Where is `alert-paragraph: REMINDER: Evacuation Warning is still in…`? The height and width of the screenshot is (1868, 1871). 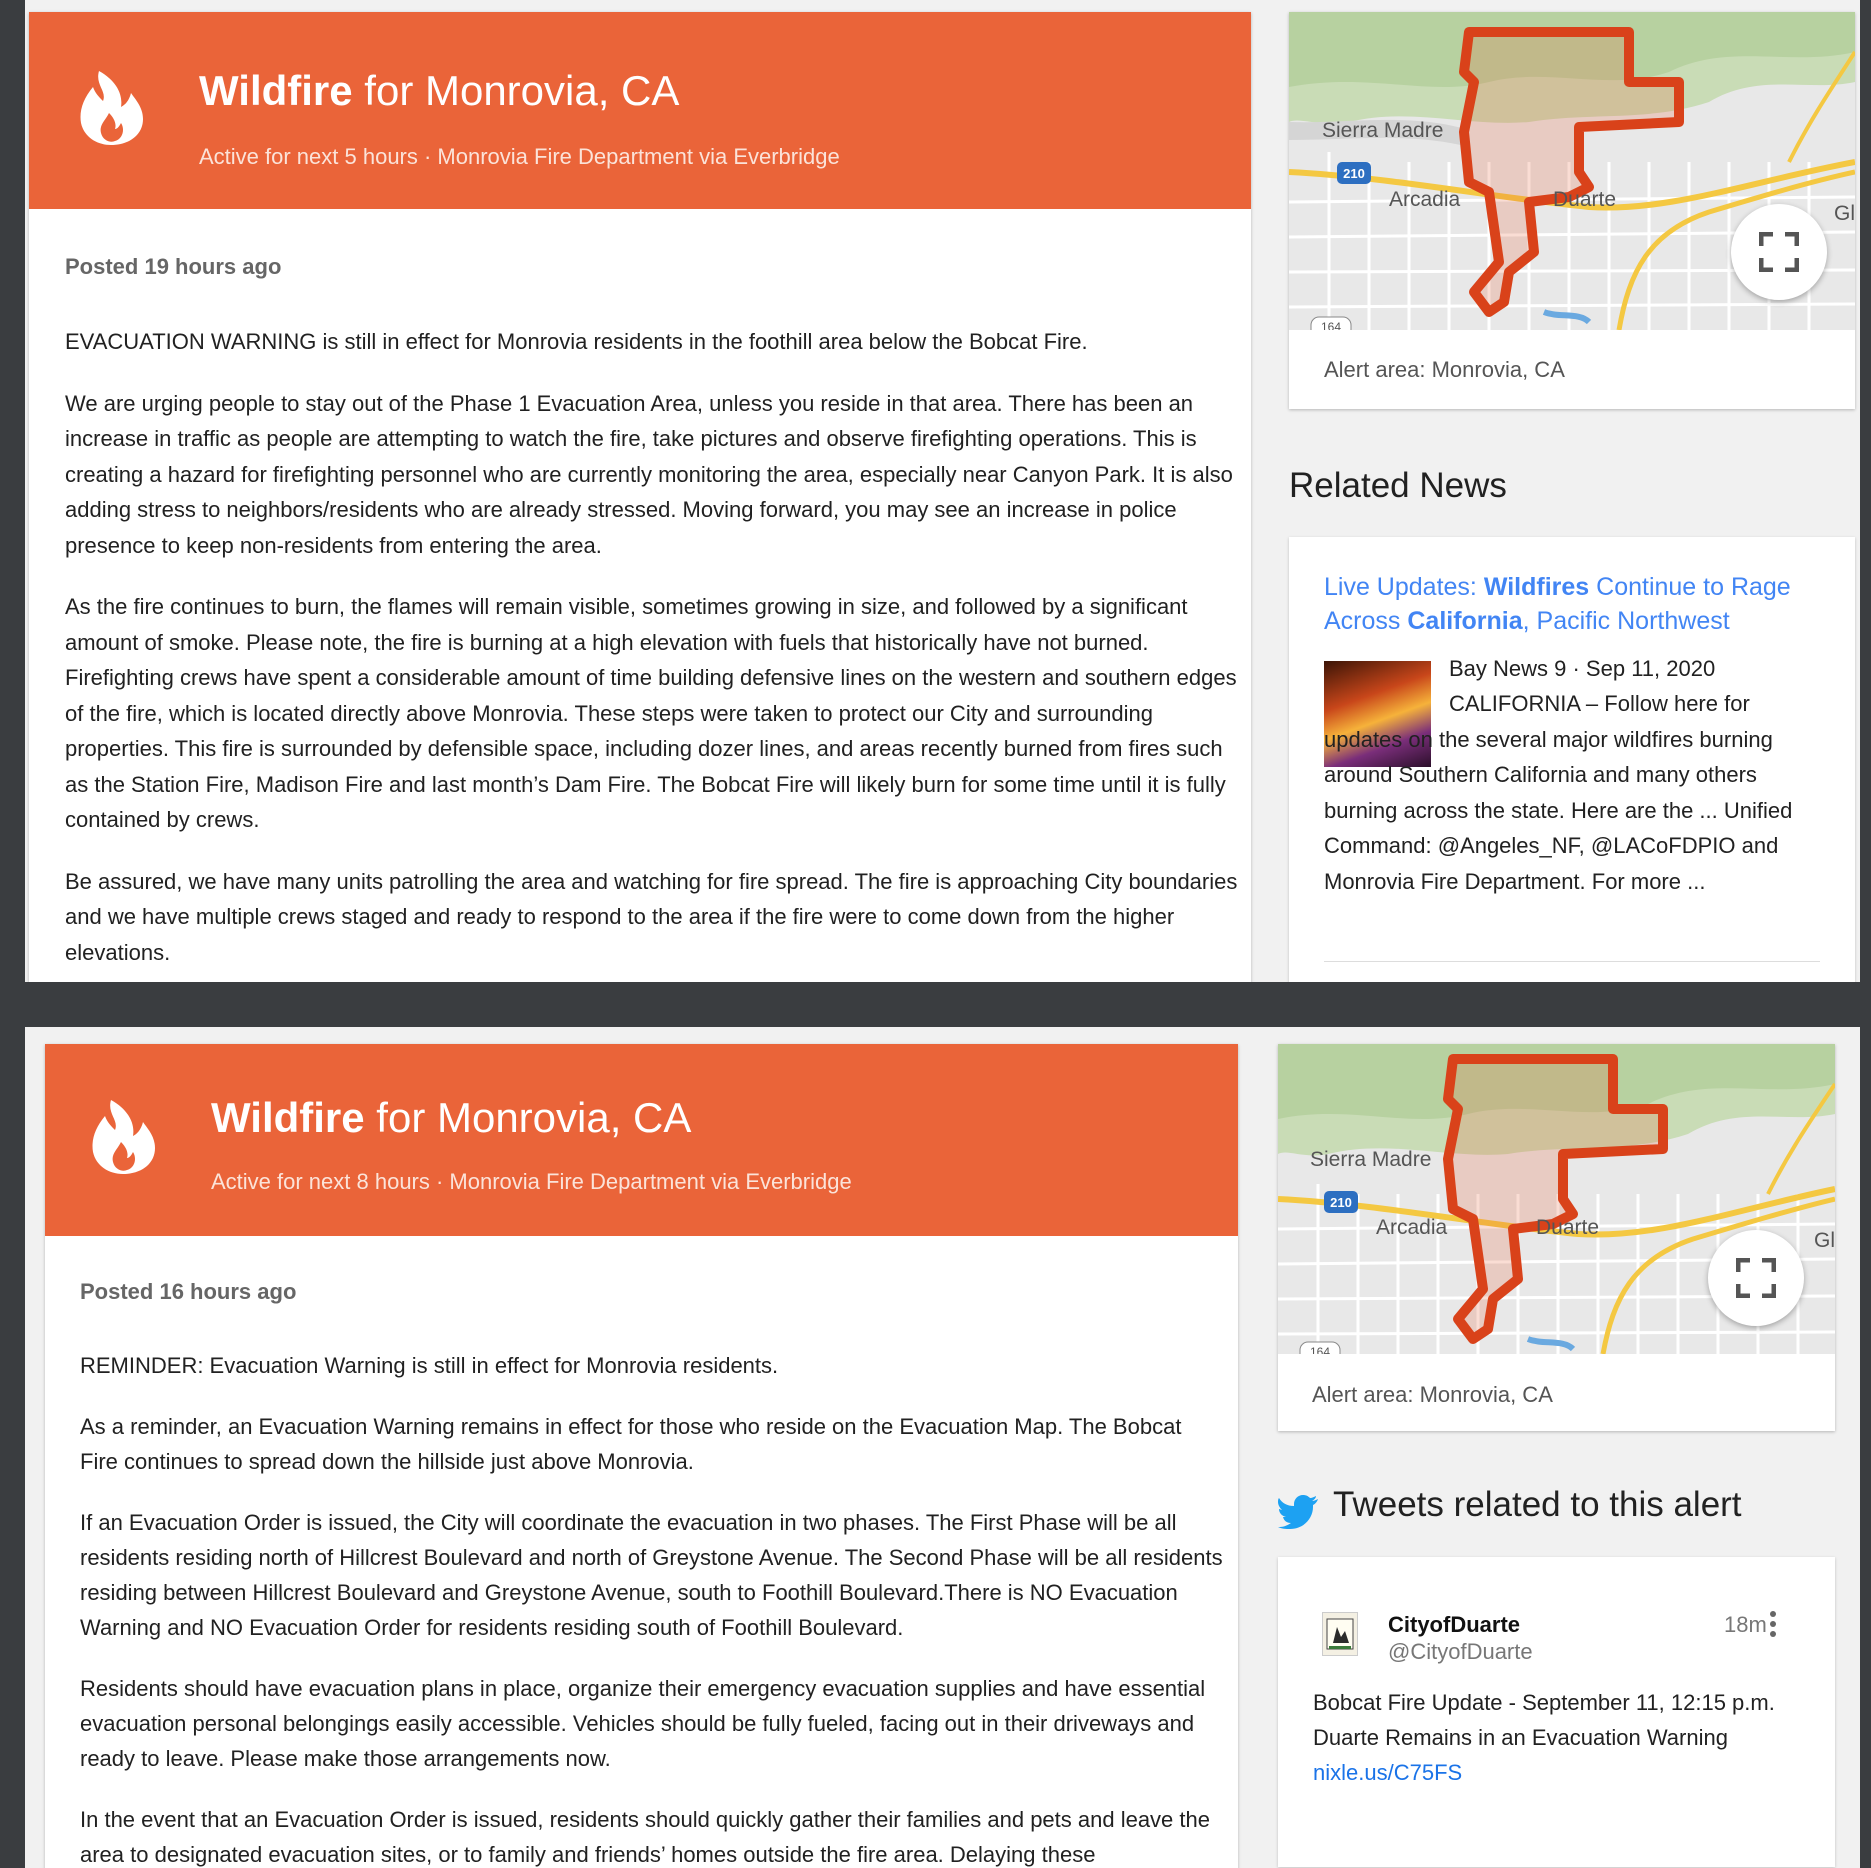
alert-paragraph: REMINDER: Evacuation Warning is still in… is located at coordinates (429, 1365).